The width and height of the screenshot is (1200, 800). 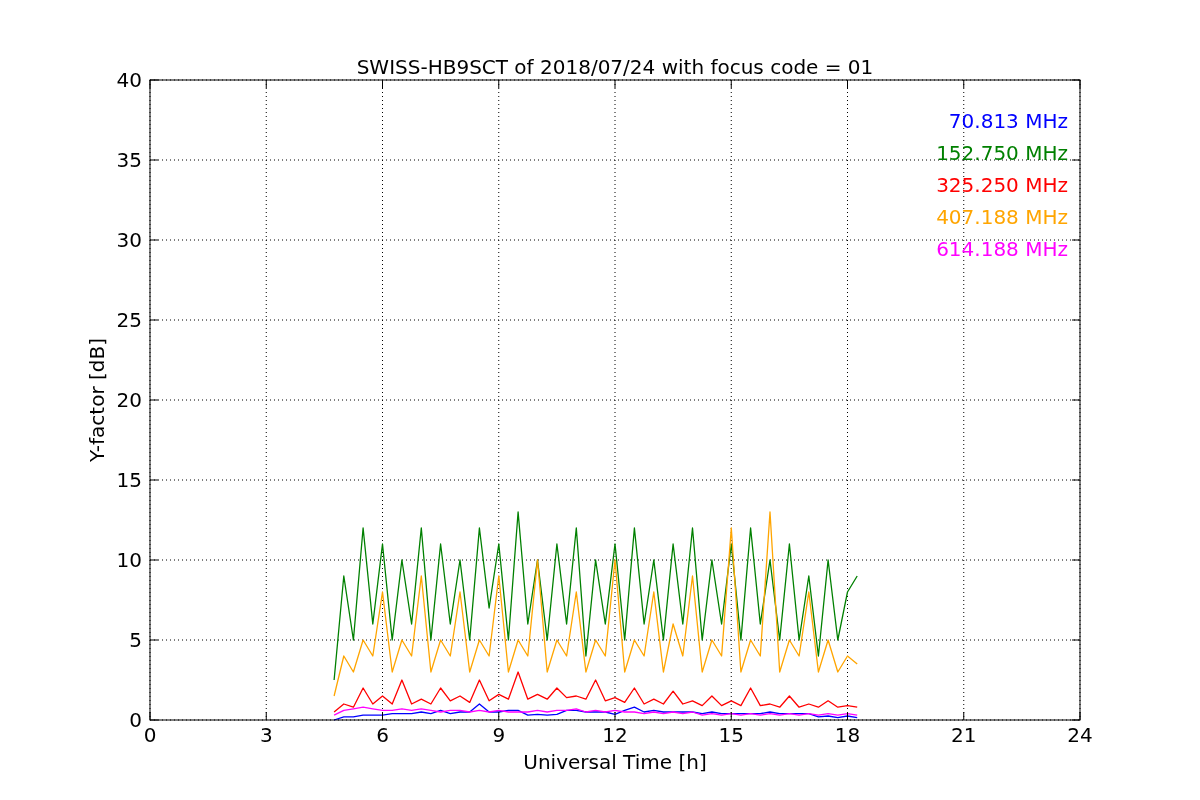 What do you see at coordinates (97, 400) in the screenshot?
I see `y-axis-label: Y-factor [dB]` at bounding box center [97, 400].